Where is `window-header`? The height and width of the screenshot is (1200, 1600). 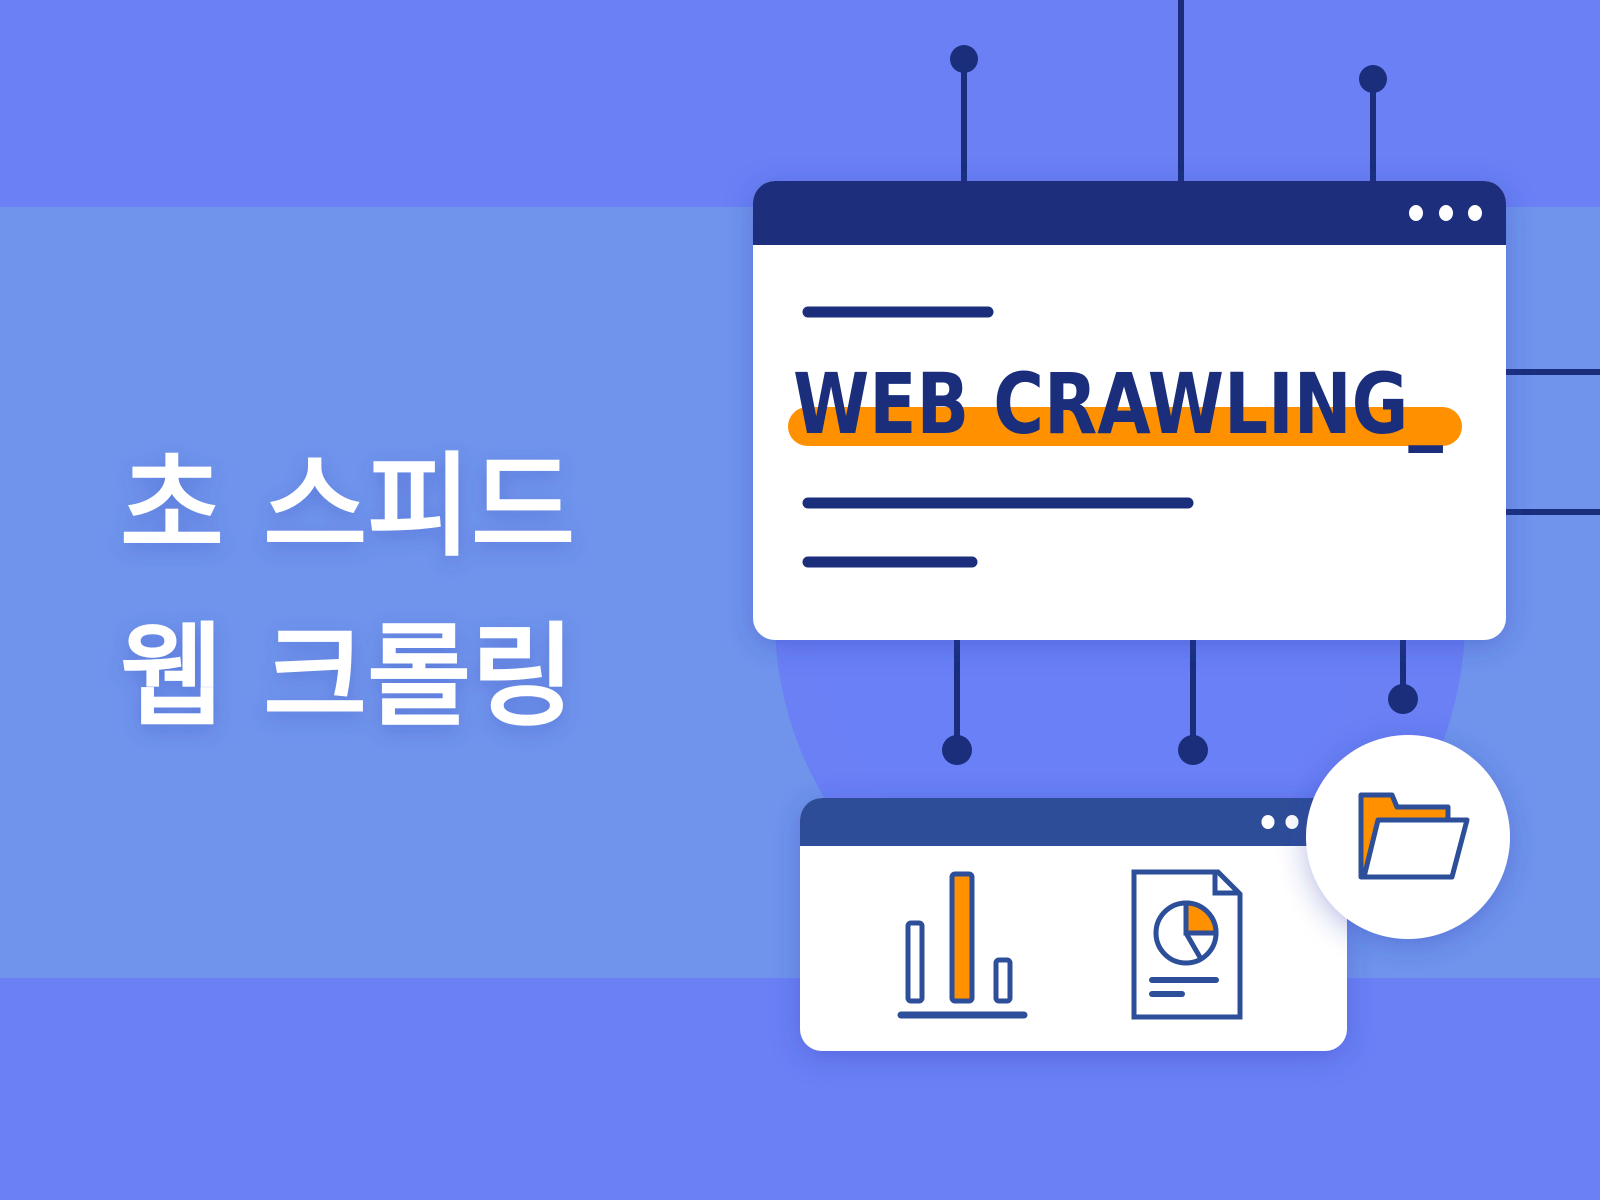 window-header is located at coordinates (1129, 213).